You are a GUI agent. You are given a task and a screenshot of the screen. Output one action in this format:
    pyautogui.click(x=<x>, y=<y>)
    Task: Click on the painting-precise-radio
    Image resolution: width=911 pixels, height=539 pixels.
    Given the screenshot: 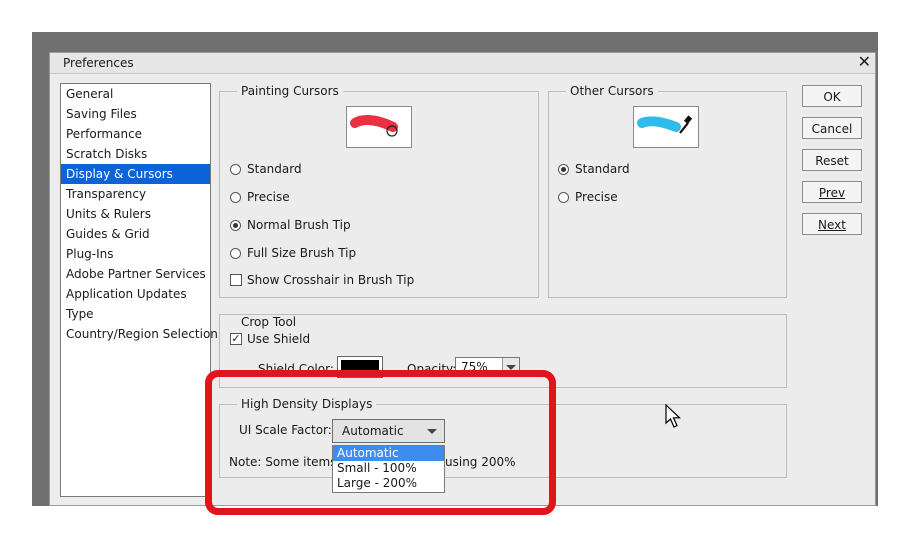 What is the action you would take?
    pyautogui.click(x=235, y=197)
    